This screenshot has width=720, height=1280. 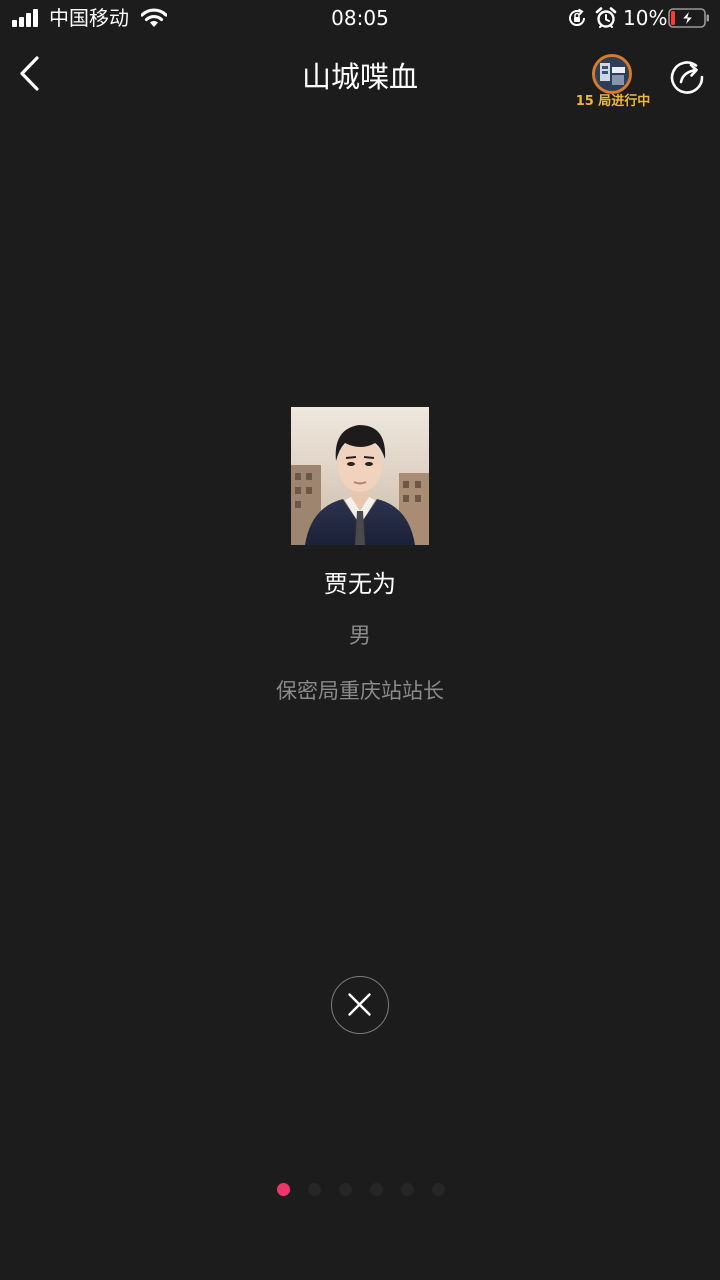 I want to click on share-icon, so click(x=687, y=77).